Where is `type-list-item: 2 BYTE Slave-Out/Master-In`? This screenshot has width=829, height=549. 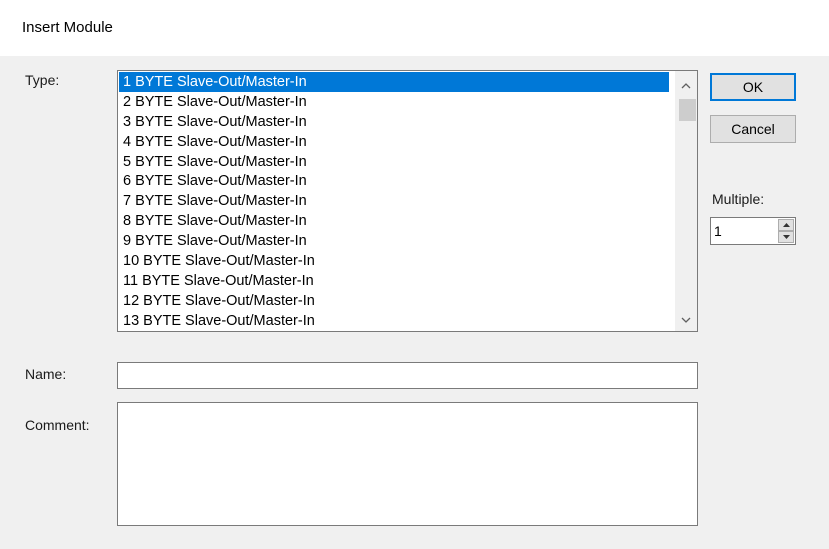
type-list-item: 2 BYTE Slave-Out/Master-In is located at coordinates (394, 102).